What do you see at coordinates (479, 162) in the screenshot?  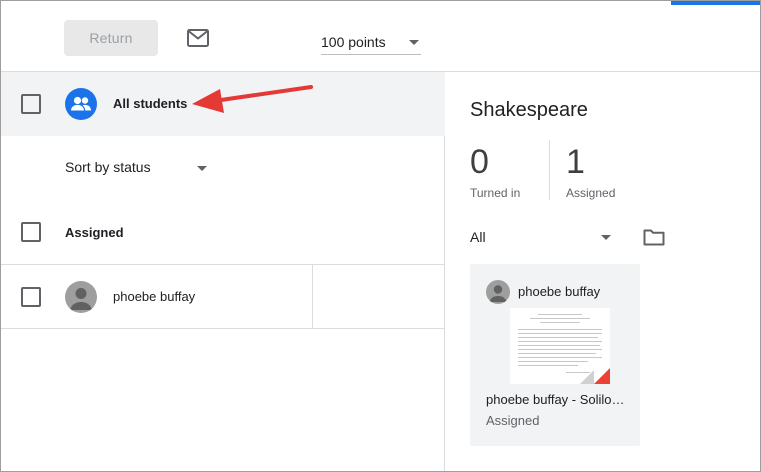 I see `turned-in-count: 0` at bounding box center [479, 162].